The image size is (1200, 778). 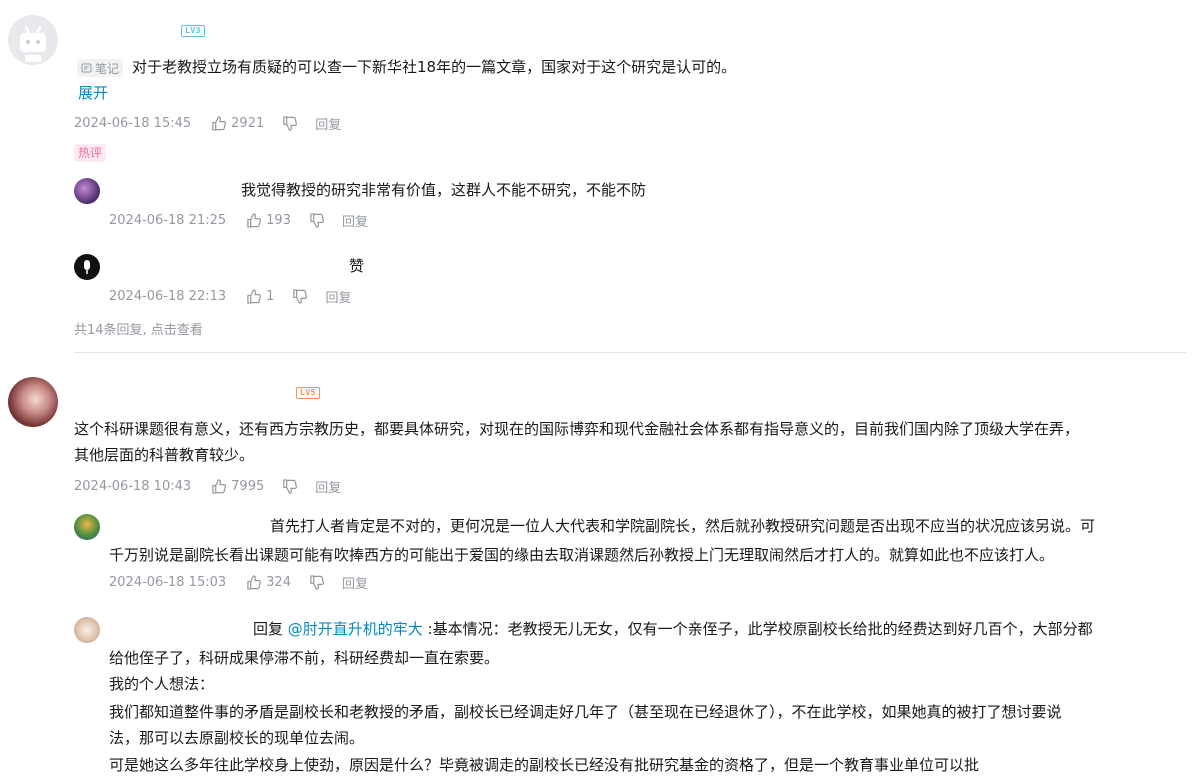 What do you see at coordinates (168, 582) in the screenshot?
I see `timestamp: 2024-06-18 15:03` at bounding box center [168, 582].